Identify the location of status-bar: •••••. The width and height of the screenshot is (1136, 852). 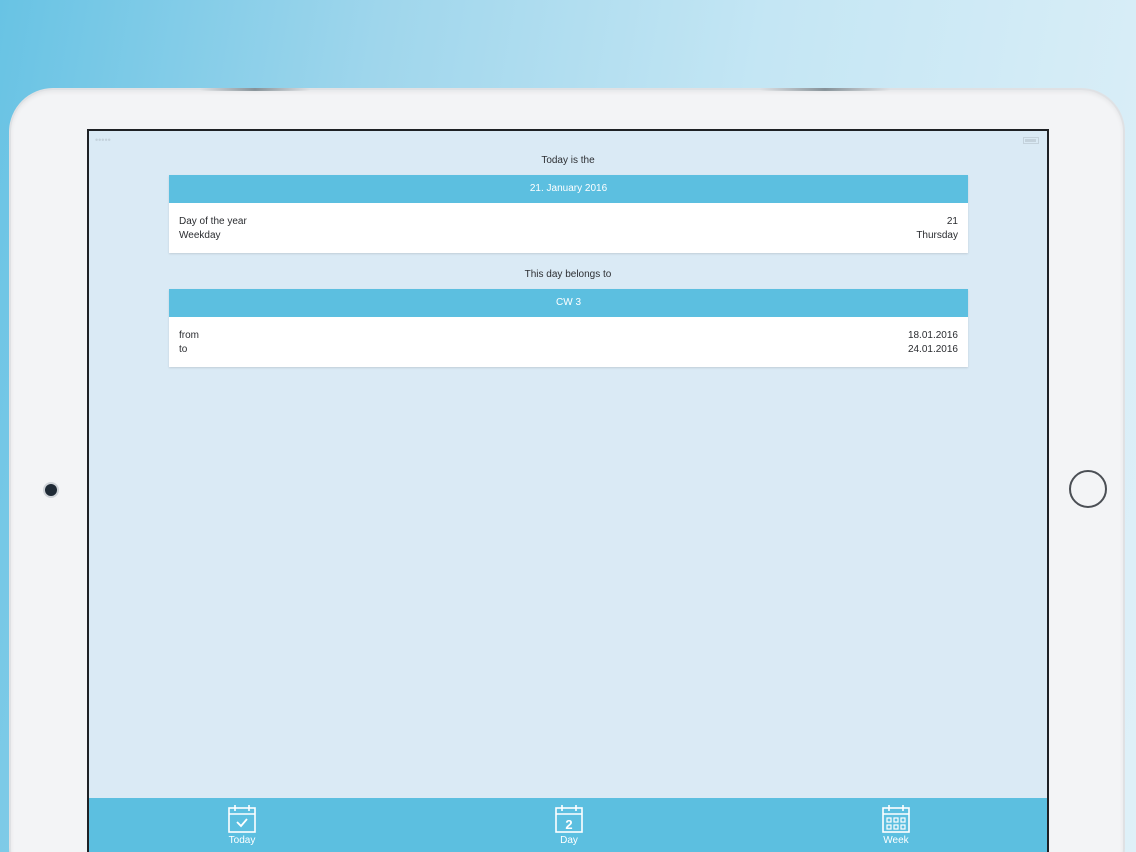
(568, 140).